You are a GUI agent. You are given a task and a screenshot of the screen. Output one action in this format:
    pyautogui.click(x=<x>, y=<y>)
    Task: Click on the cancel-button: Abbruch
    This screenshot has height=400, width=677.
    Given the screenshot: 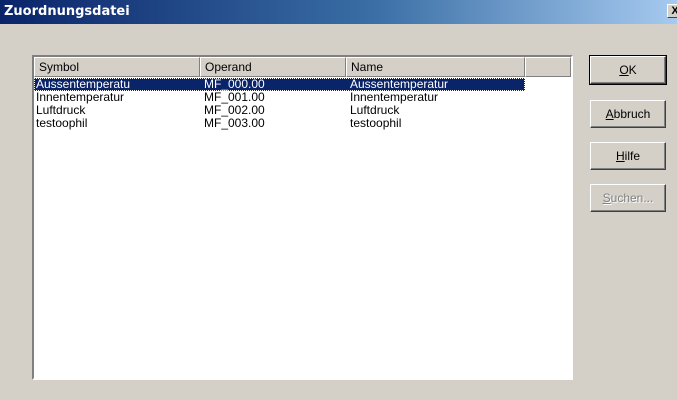 What is the action you would take?
    pyautogui.click(x=628, y=114)
    